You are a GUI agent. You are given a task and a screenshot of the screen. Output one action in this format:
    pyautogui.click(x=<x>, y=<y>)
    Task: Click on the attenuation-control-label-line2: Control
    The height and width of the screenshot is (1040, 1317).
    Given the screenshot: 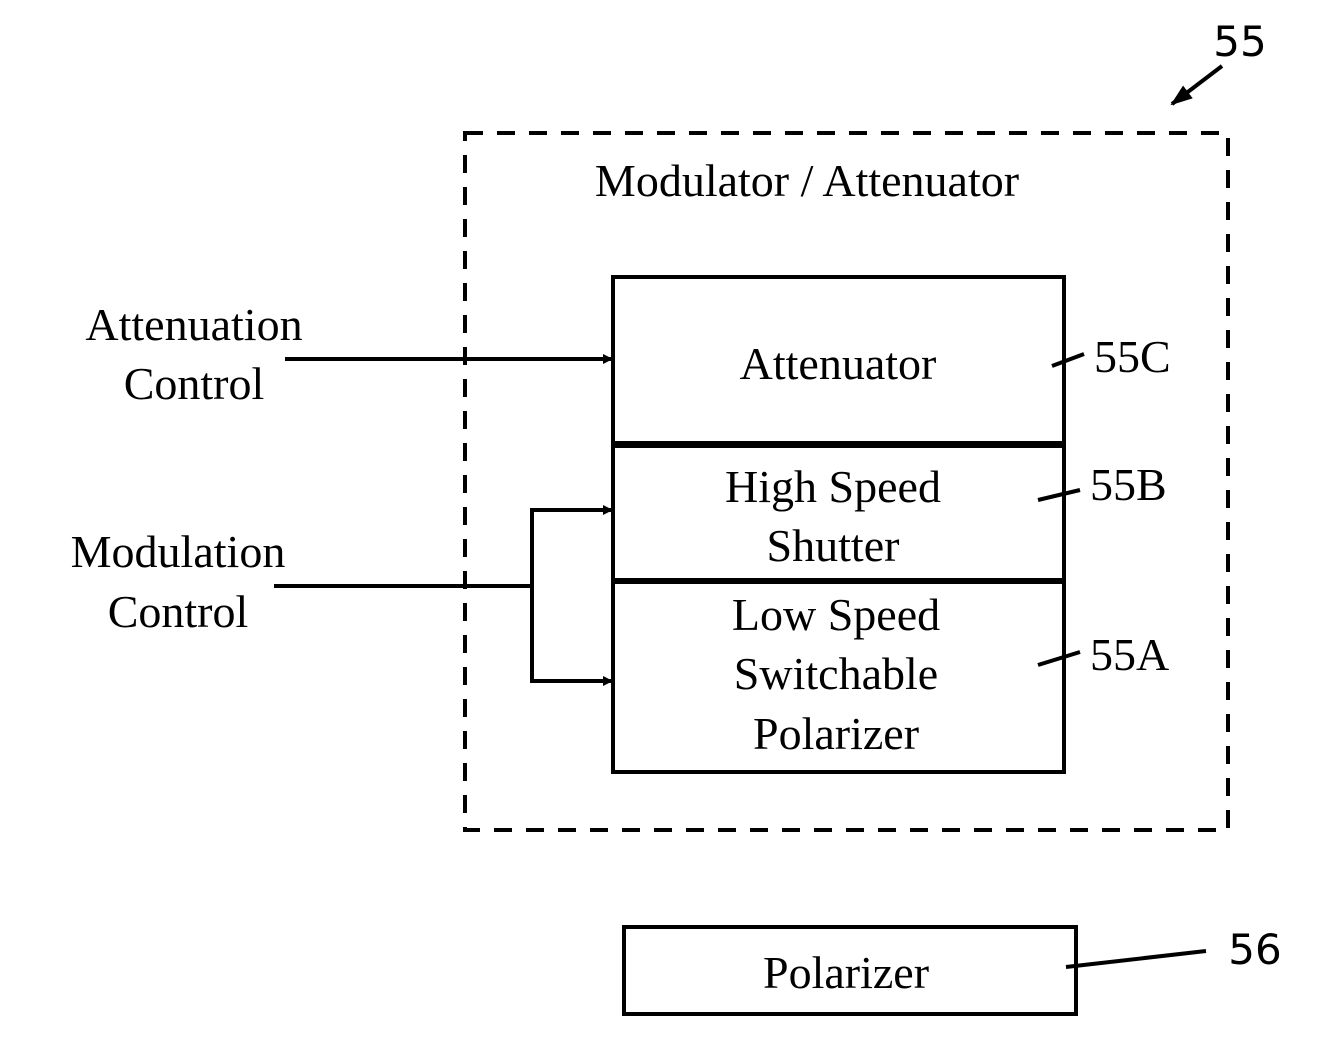 What is the action you would take?
    pyautogui.click(x=194, y=383)
    